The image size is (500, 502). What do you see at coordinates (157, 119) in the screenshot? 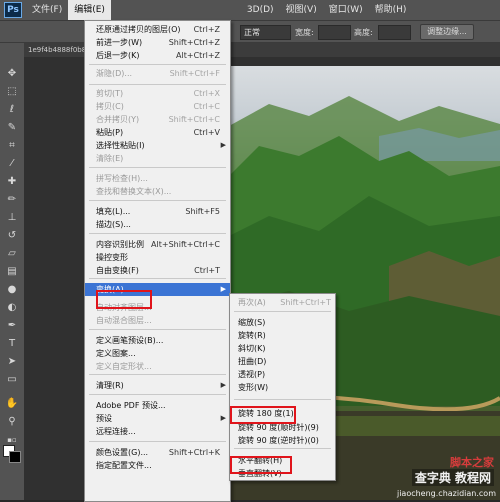
I see `edit-menu-item: 合并拷贝(Y) Shift+Ctrl+C` at bounding box center [157, 119].